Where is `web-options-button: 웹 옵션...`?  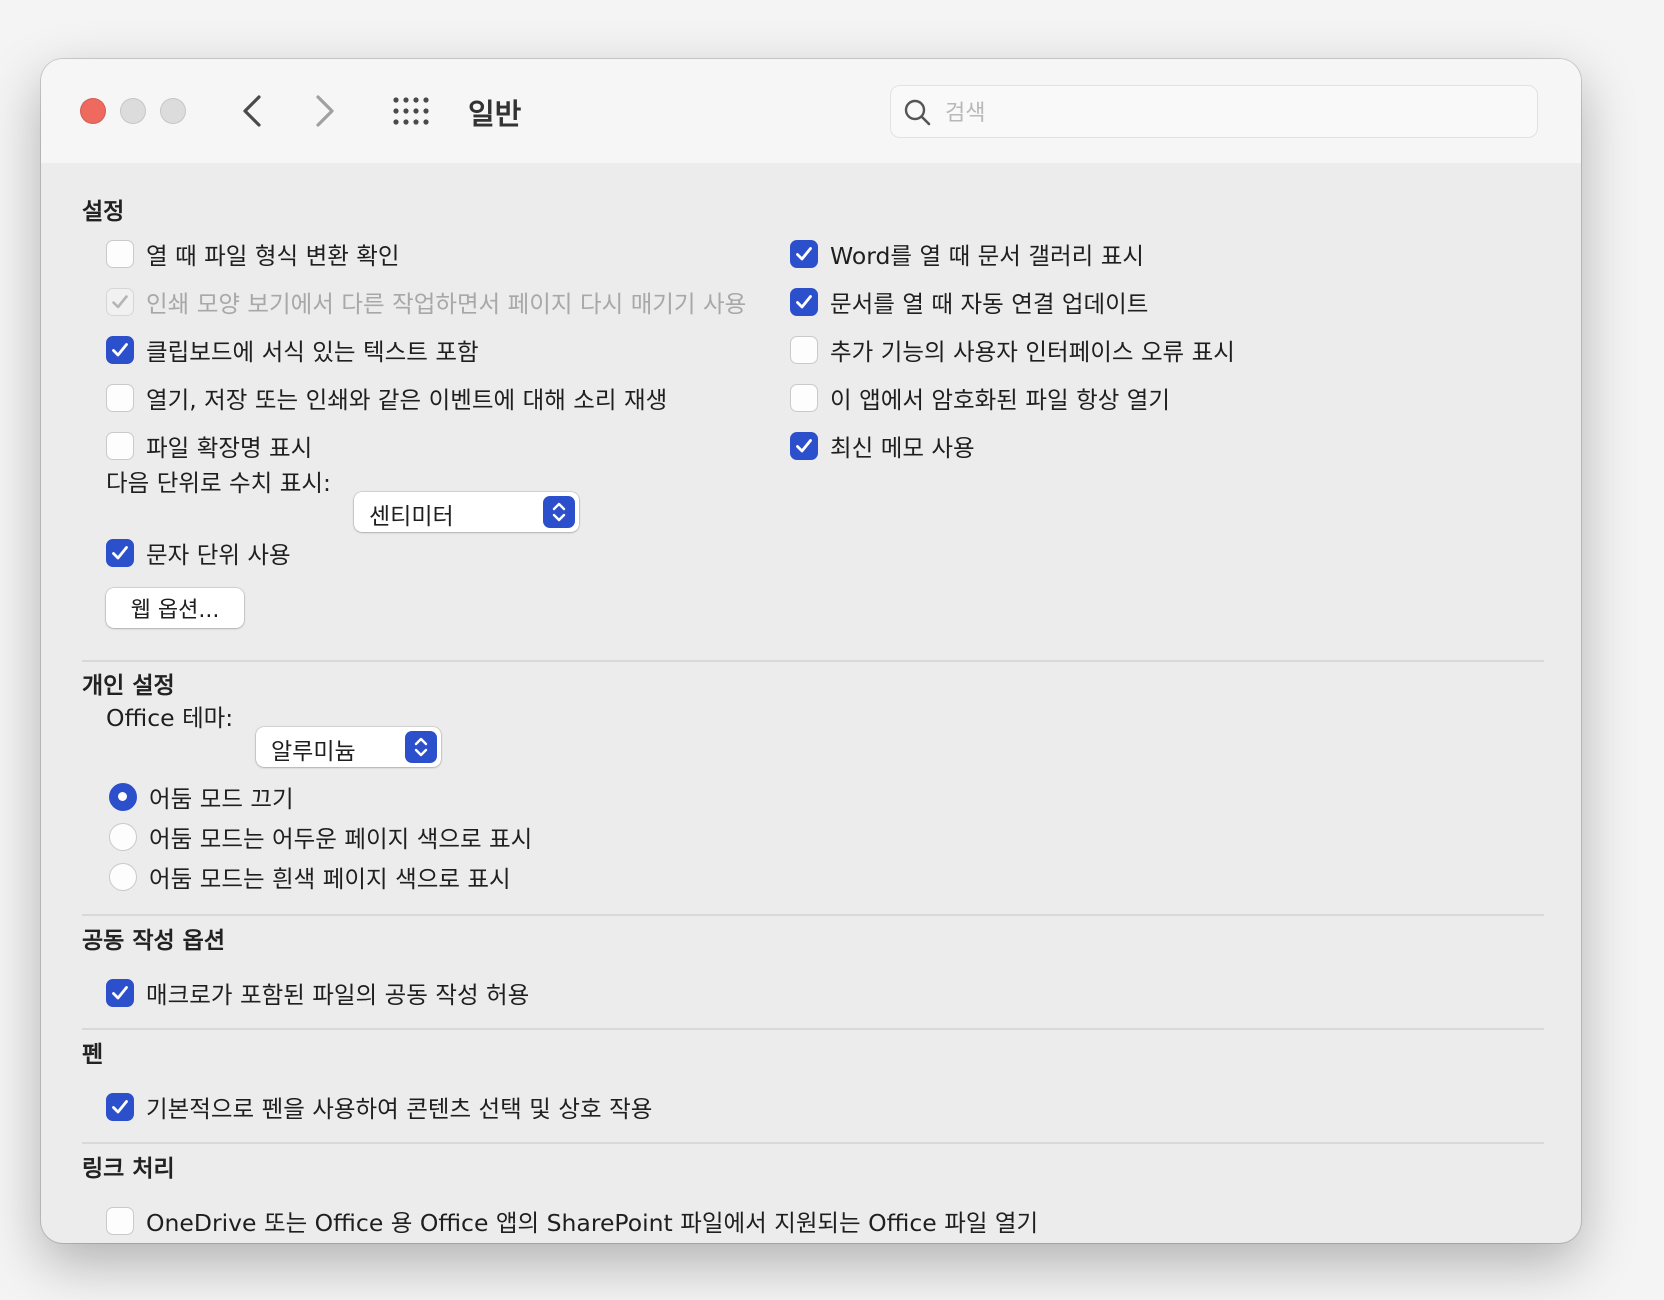
web-options-button: 웹 옵션... is located at coordinates (175, 608).